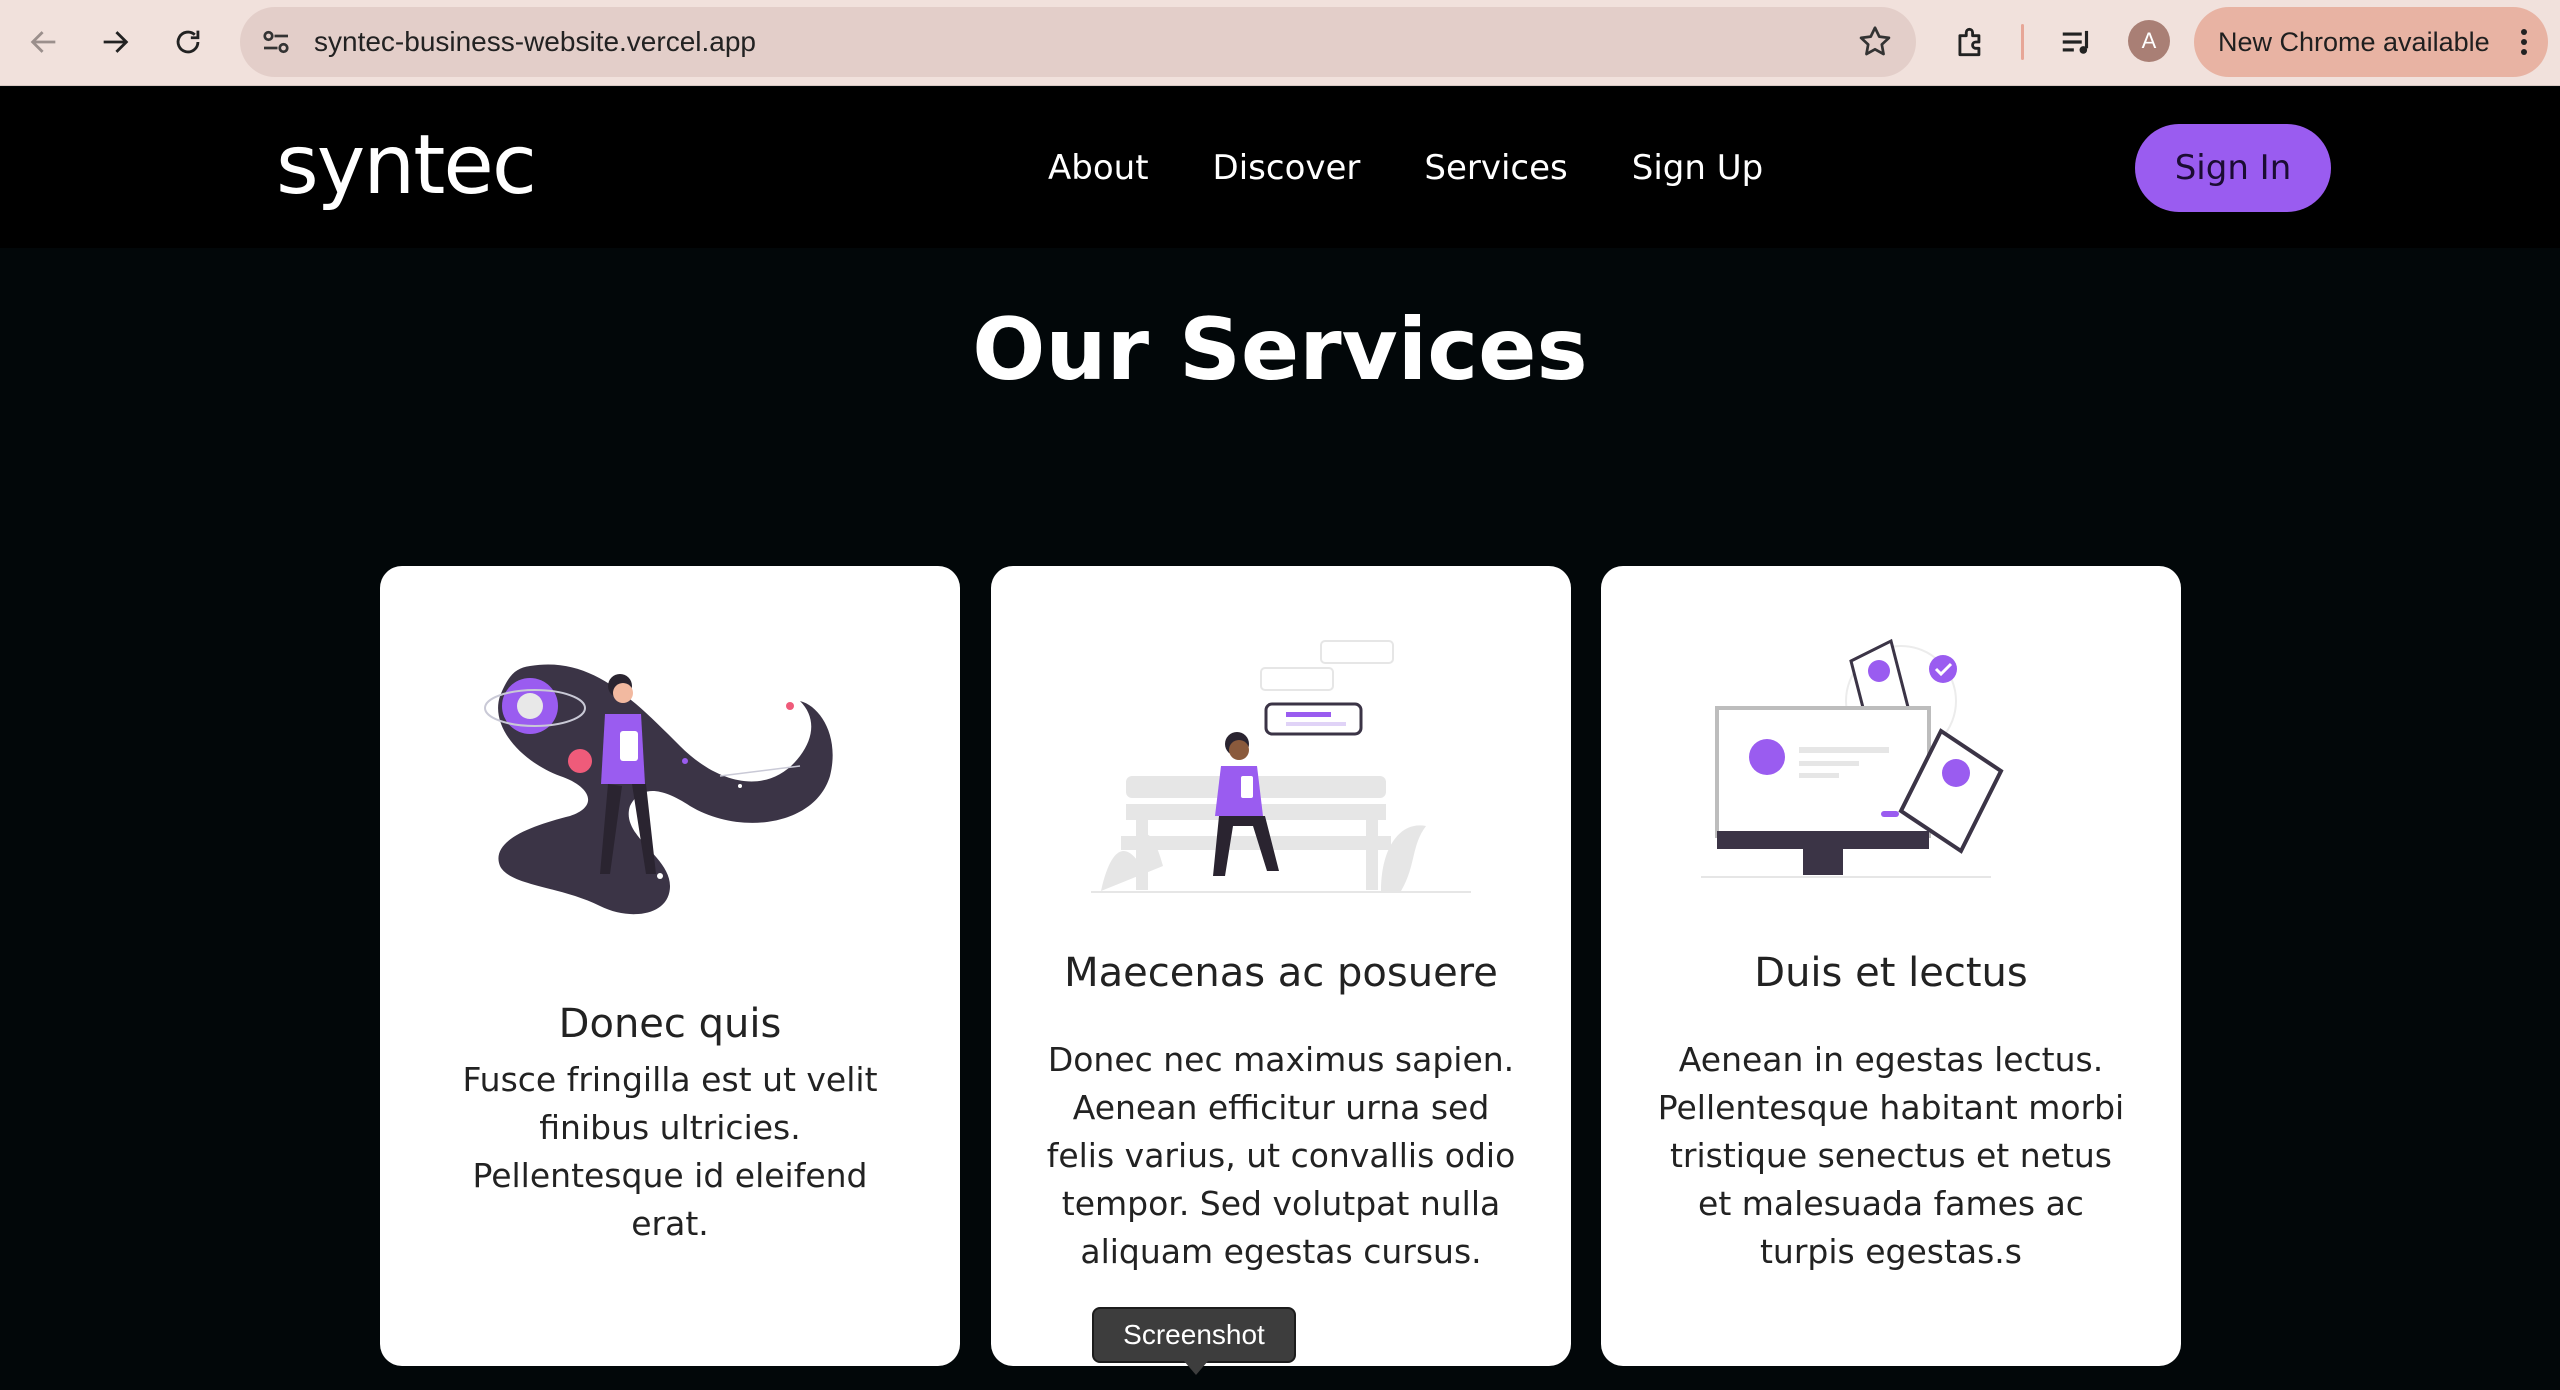  Describe the element at coordinates (1287, 168) in the screenshot. I see `nav-discover: Discover` at that location.